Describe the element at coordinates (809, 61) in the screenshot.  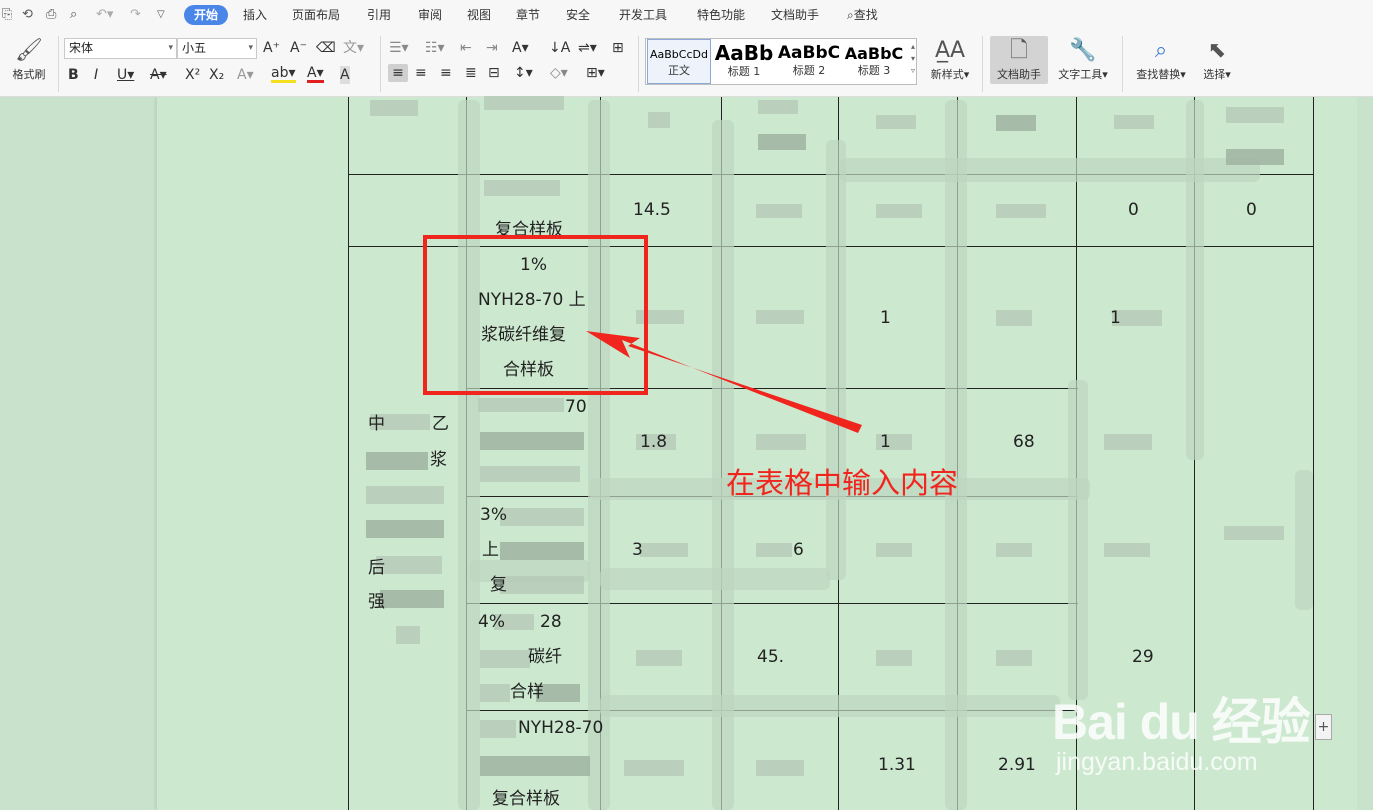
I see `style-heading-2: AaBbC 标题 2` at that location.